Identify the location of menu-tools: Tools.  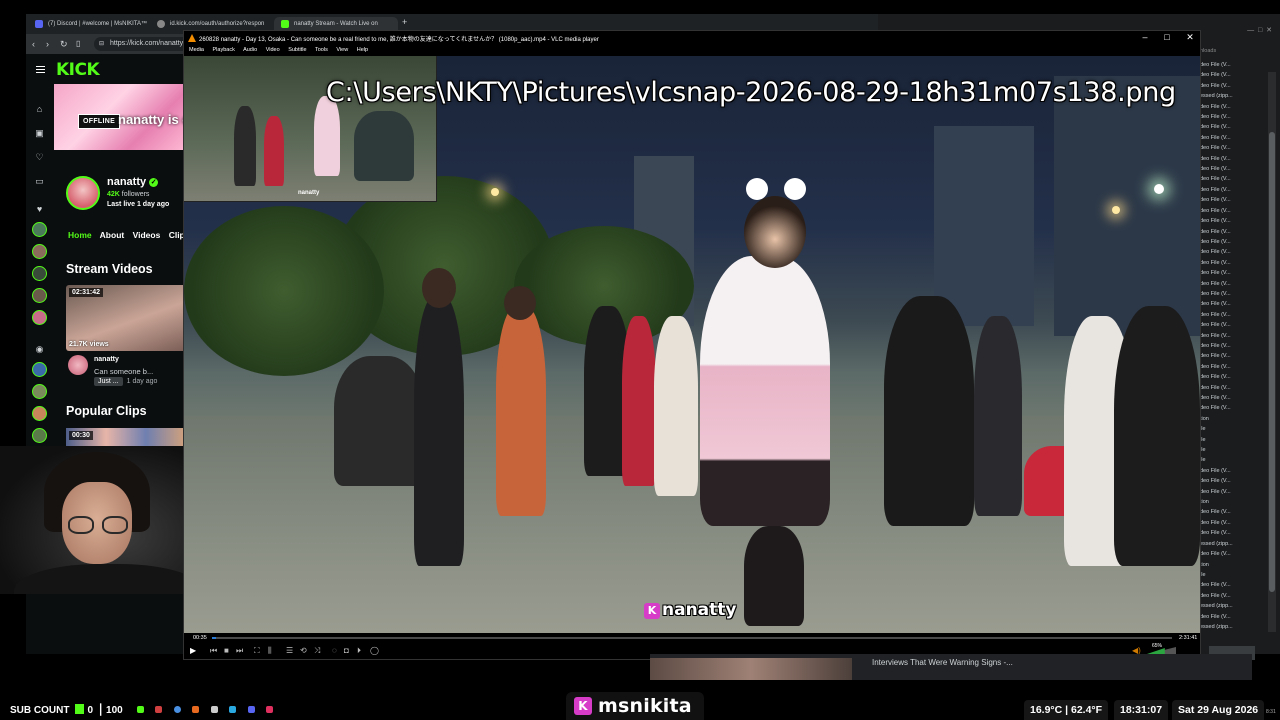
(321, 50).